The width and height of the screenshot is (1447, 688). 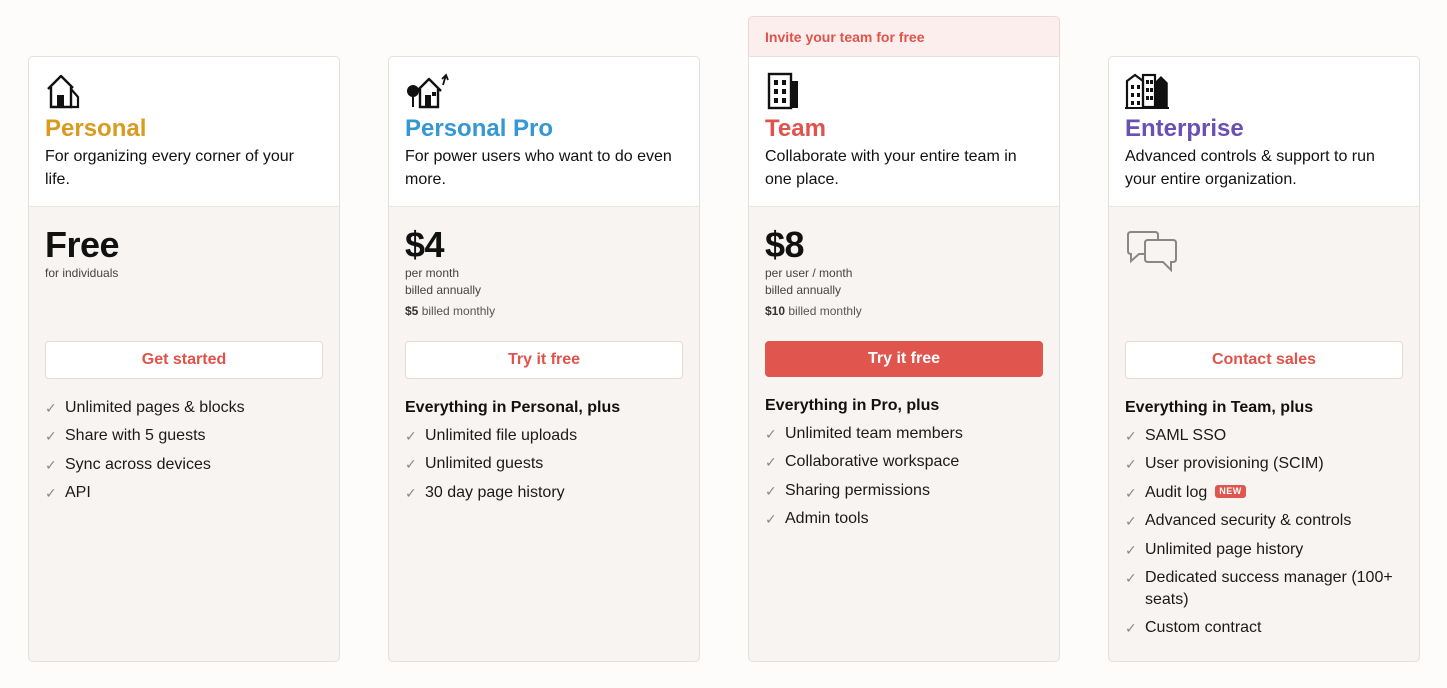 I want to click on feature-item: ✓ Unlimited pages & blocks, so click(x=187, y=408).